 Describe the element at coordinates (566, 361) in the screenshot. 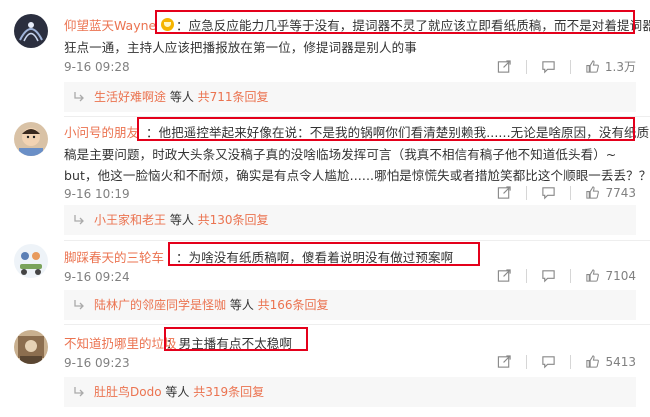

I see `comment-actions: 5413` at that location.